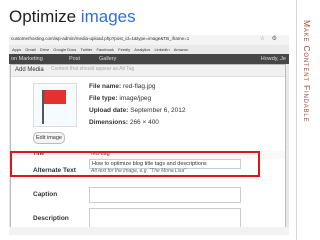  What do you see at coordinates (135, 164) in the screenshot?
I see `alt-text-highlight-box` at bounding box center [135, 164].